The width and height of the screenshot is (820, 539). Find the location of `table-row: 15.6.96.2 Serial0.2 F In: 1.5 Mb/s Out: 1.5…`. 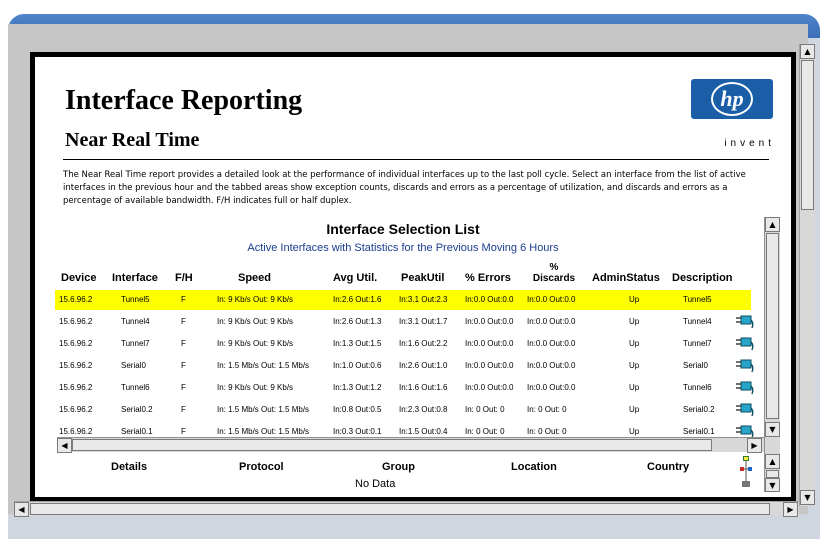

table-row: 15.6.96.2 Serial0.2 F In: 1.5 Mb/s Out: 1.5… is located at coordinates (404, 410).